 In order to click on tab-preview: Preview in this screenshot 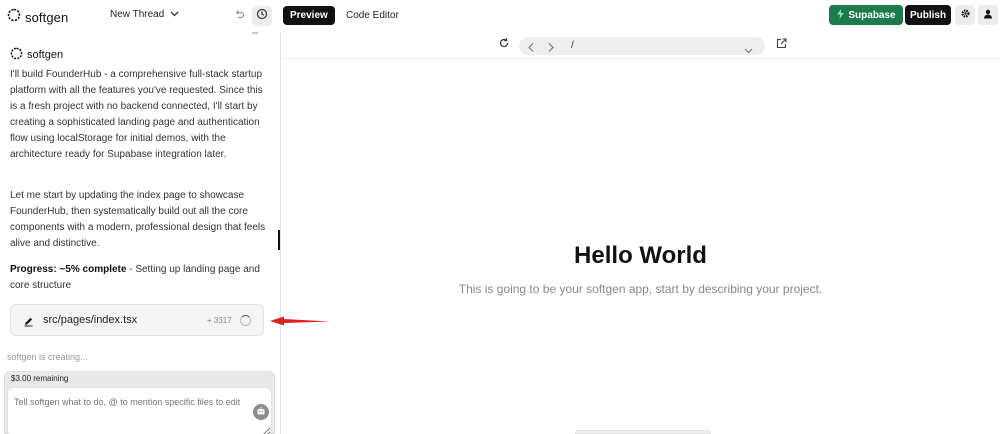, I will do `click(309, 15)`.